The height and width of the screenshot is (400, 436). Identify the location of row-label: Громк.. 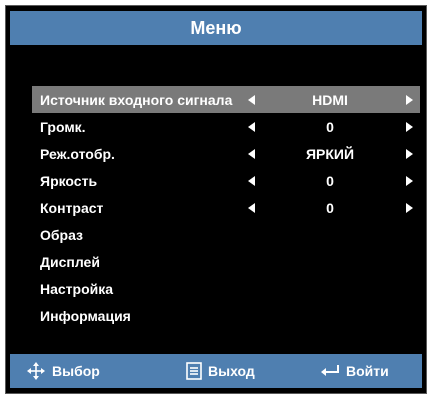
(63, 126).